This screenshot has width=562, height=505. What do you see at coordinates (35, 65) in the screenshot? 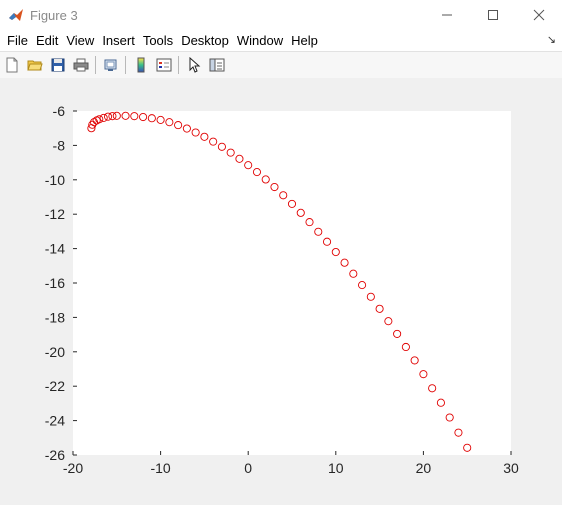
I see `open-file-icon` at bounding box center [35, 65].